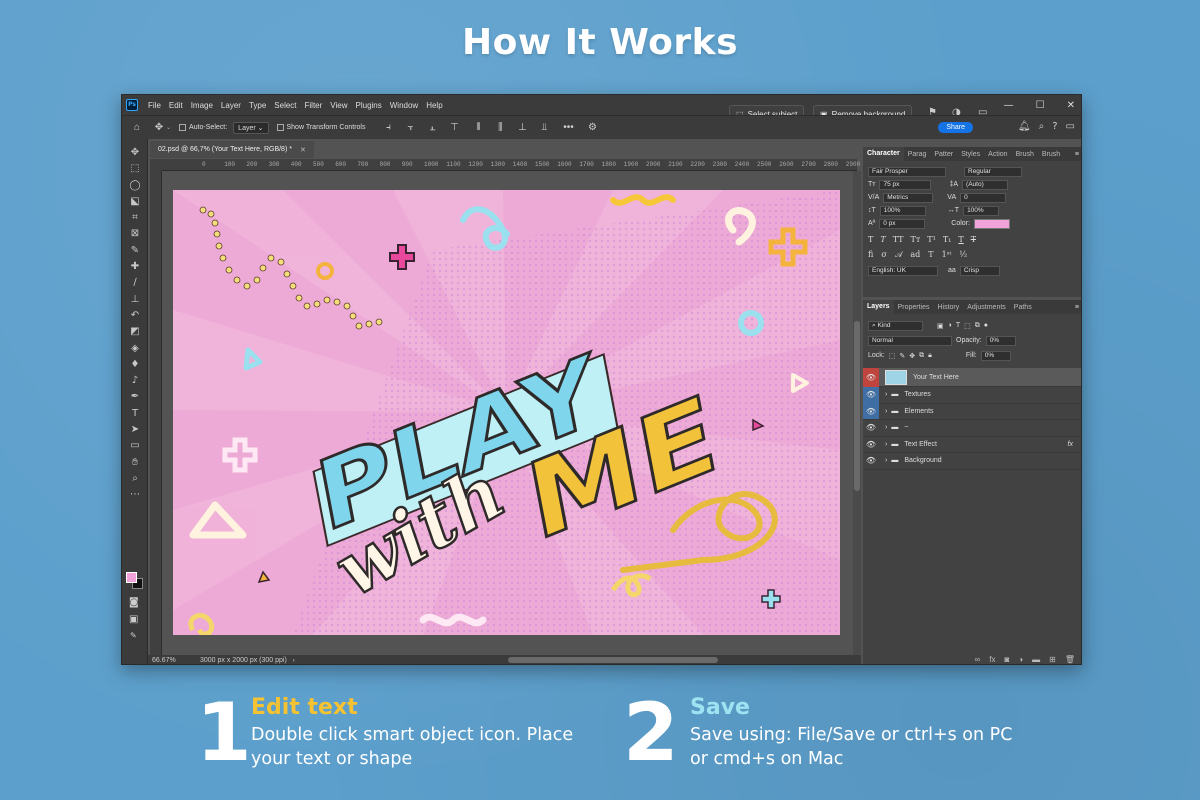  Describe the element at coordinates (972, 411) in the screenshot. I see `layer-row: 👁︎ › ▬ Elements` at that location.